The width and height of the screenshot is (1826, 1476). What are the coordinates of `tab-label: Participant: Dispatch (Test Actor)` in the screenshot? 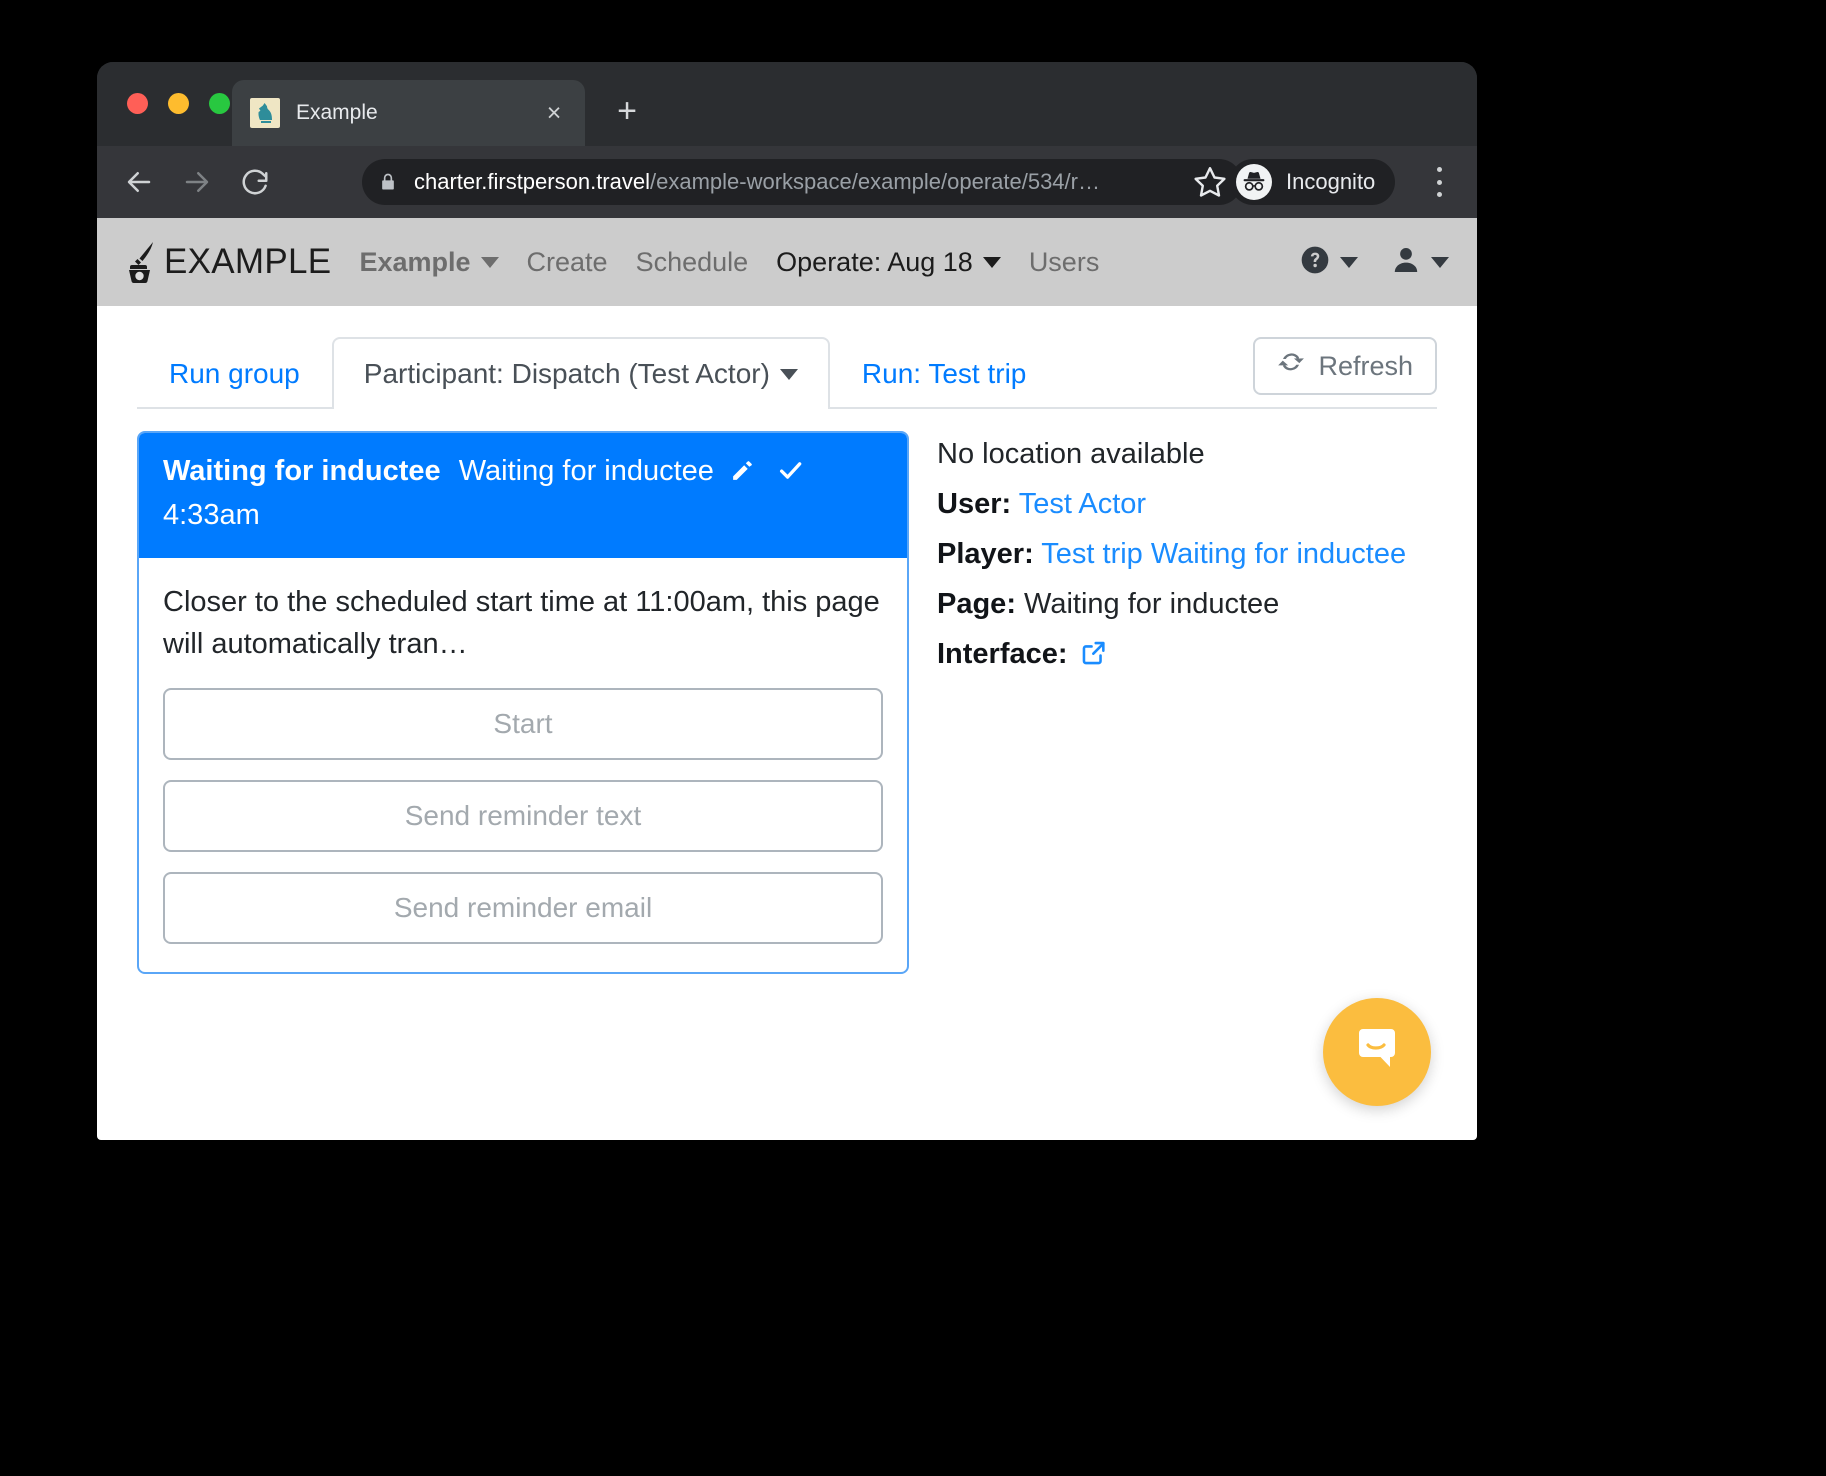 It's located at (566, 373).